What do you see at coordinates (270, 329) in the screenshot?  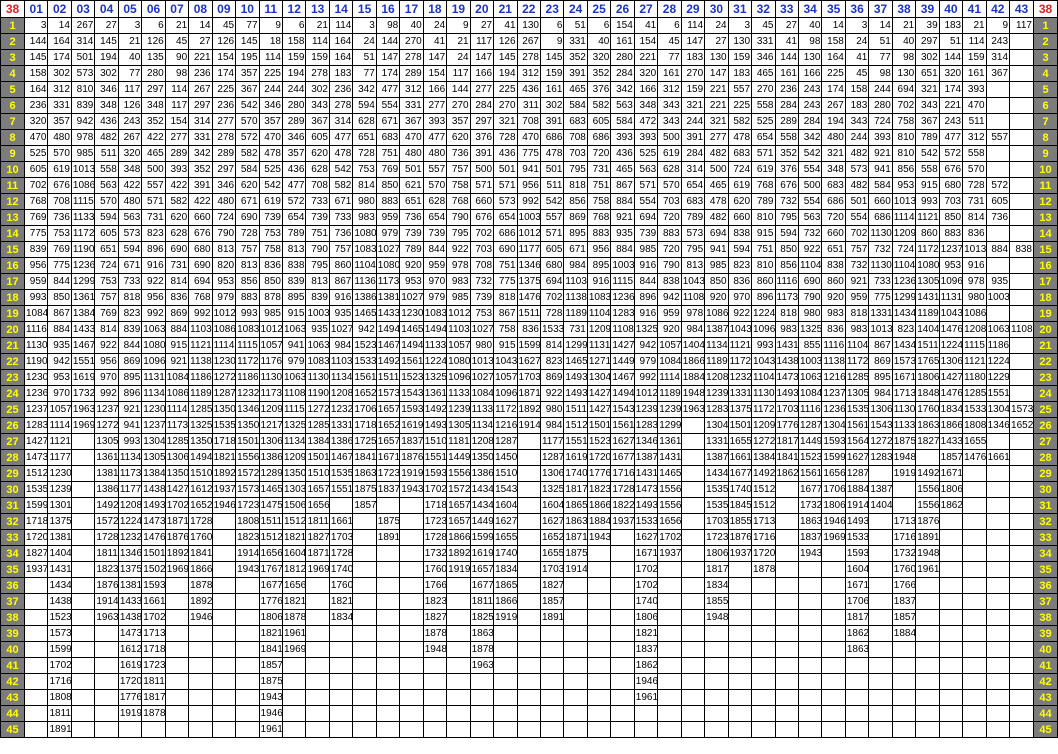 I see `grid-cell: 1012` at bounding box center [270, 329].